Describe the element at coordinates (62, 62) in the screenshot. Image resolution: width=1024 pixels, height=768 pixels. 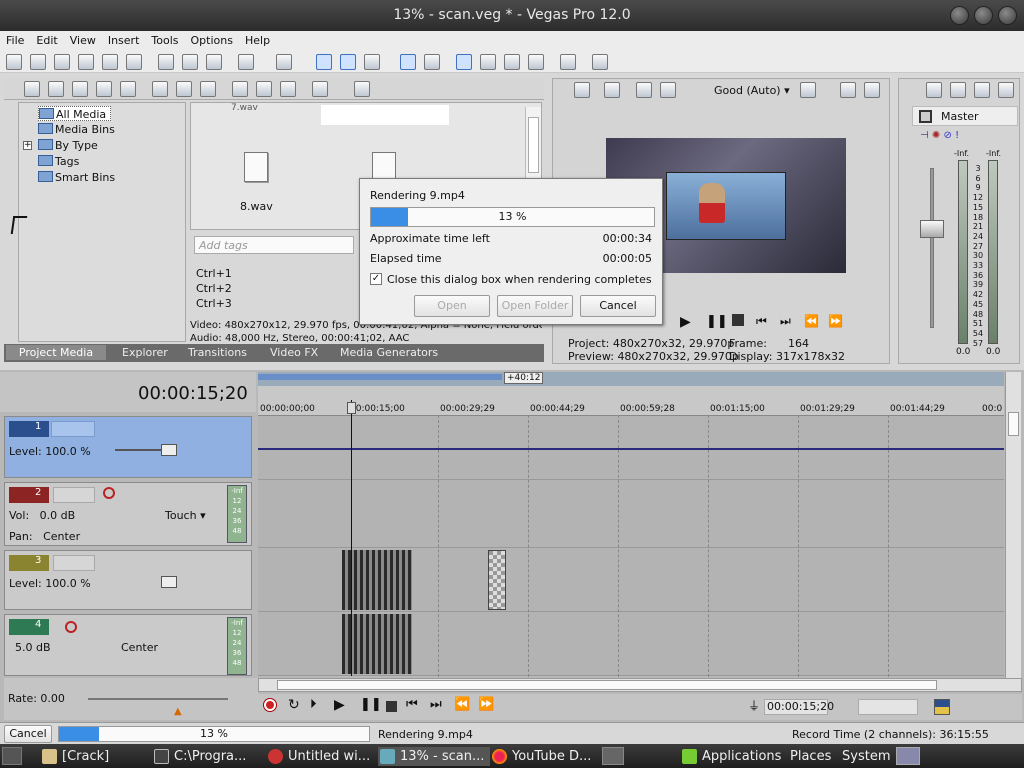
I see `save-icon` at that location.